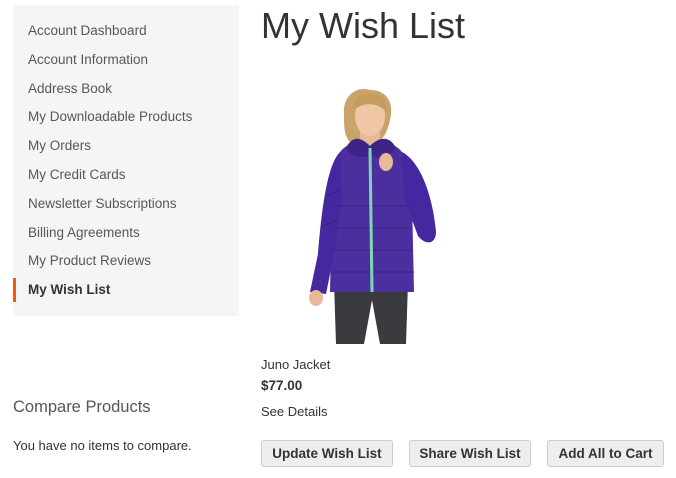 The image size is (676, 478). I want to click on product-photo-graphic, so click(372, 216).